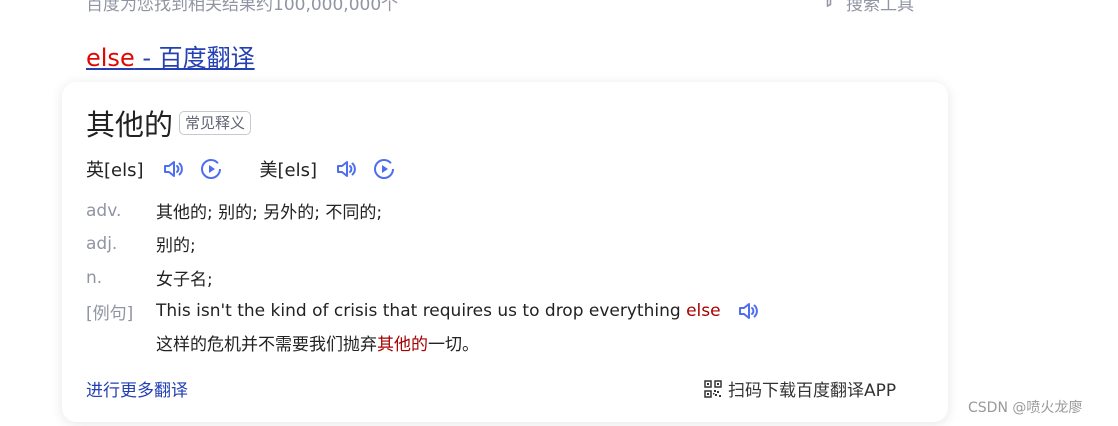  I want to click on part-of-speech: n., so click(94, 277).